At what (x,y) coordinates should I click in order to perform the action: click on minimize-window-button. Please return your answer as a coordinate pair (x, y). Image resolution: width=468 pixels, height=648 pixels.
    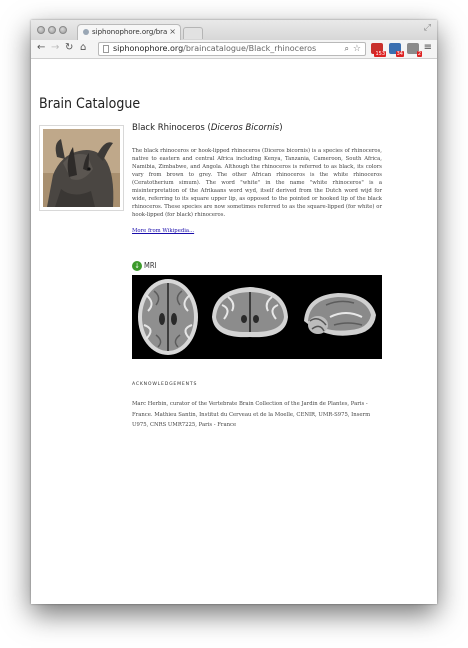
    Looking at the image, I should click on (52, 30).